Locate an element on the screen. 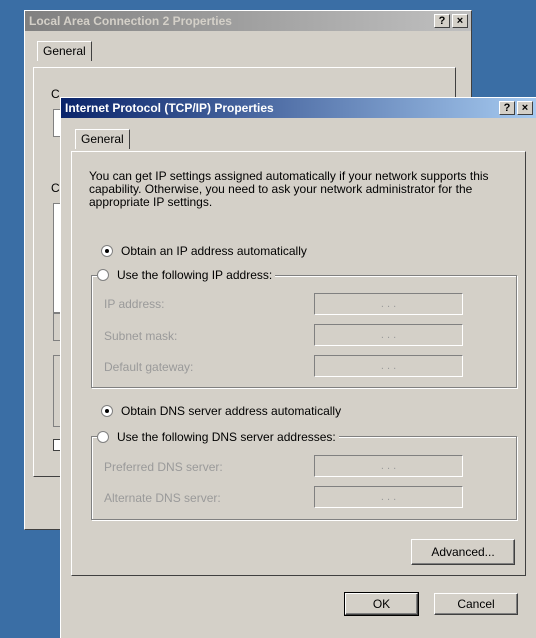 This screenshot has height=638, width=536. back-help-button: ? is located at coordinates (442, 21).